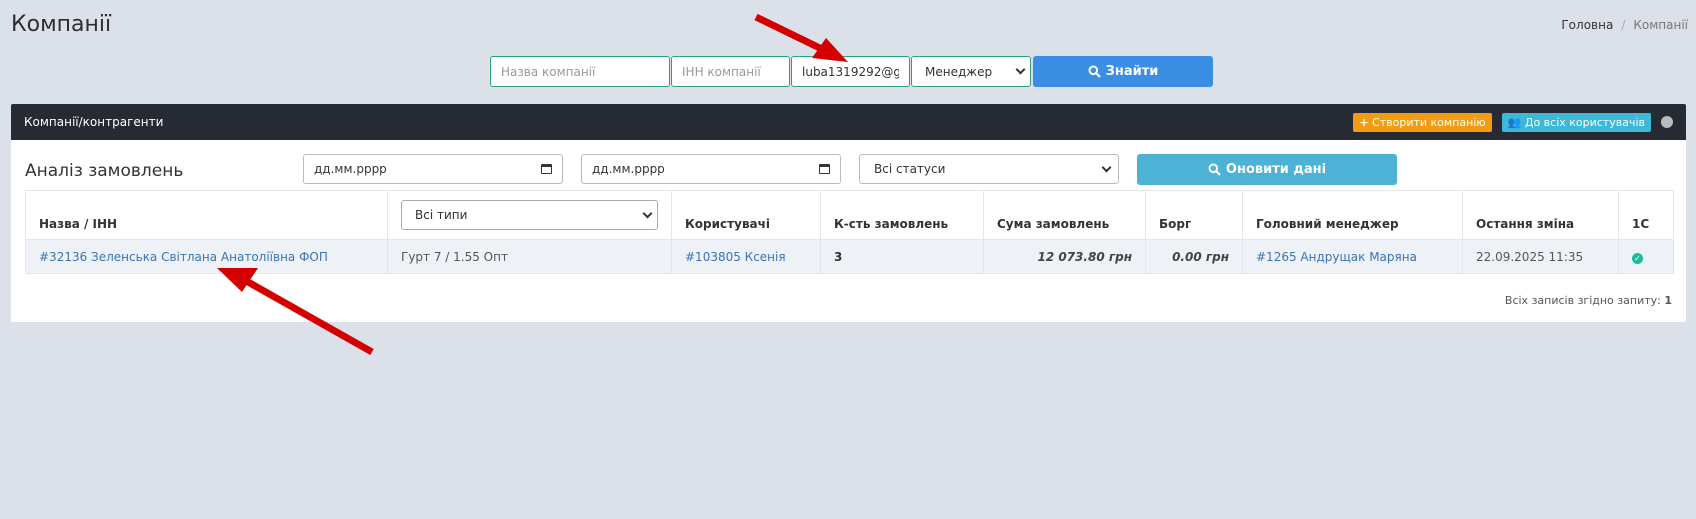  What do you see at coordinates (61, 24) in the screenshot?
I see `page-title: Компанії` at bounding box center [61, 24].